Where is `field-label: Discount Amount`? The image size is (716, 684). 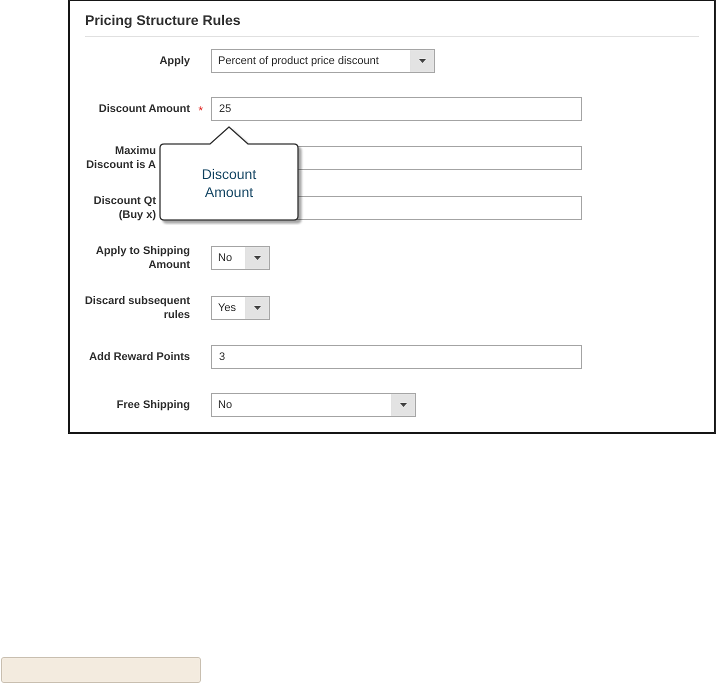 field-label: Discount Amount is located at coordinates (144, 109).